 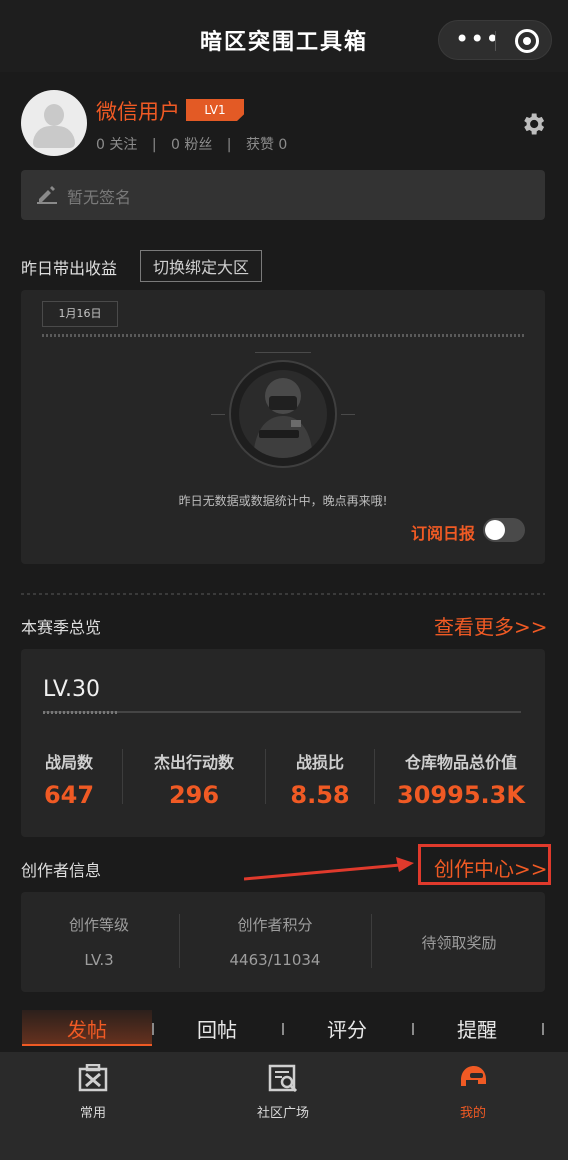 I want to click on pending-rewards: 待领取奖励, so click(x=459, y=942).